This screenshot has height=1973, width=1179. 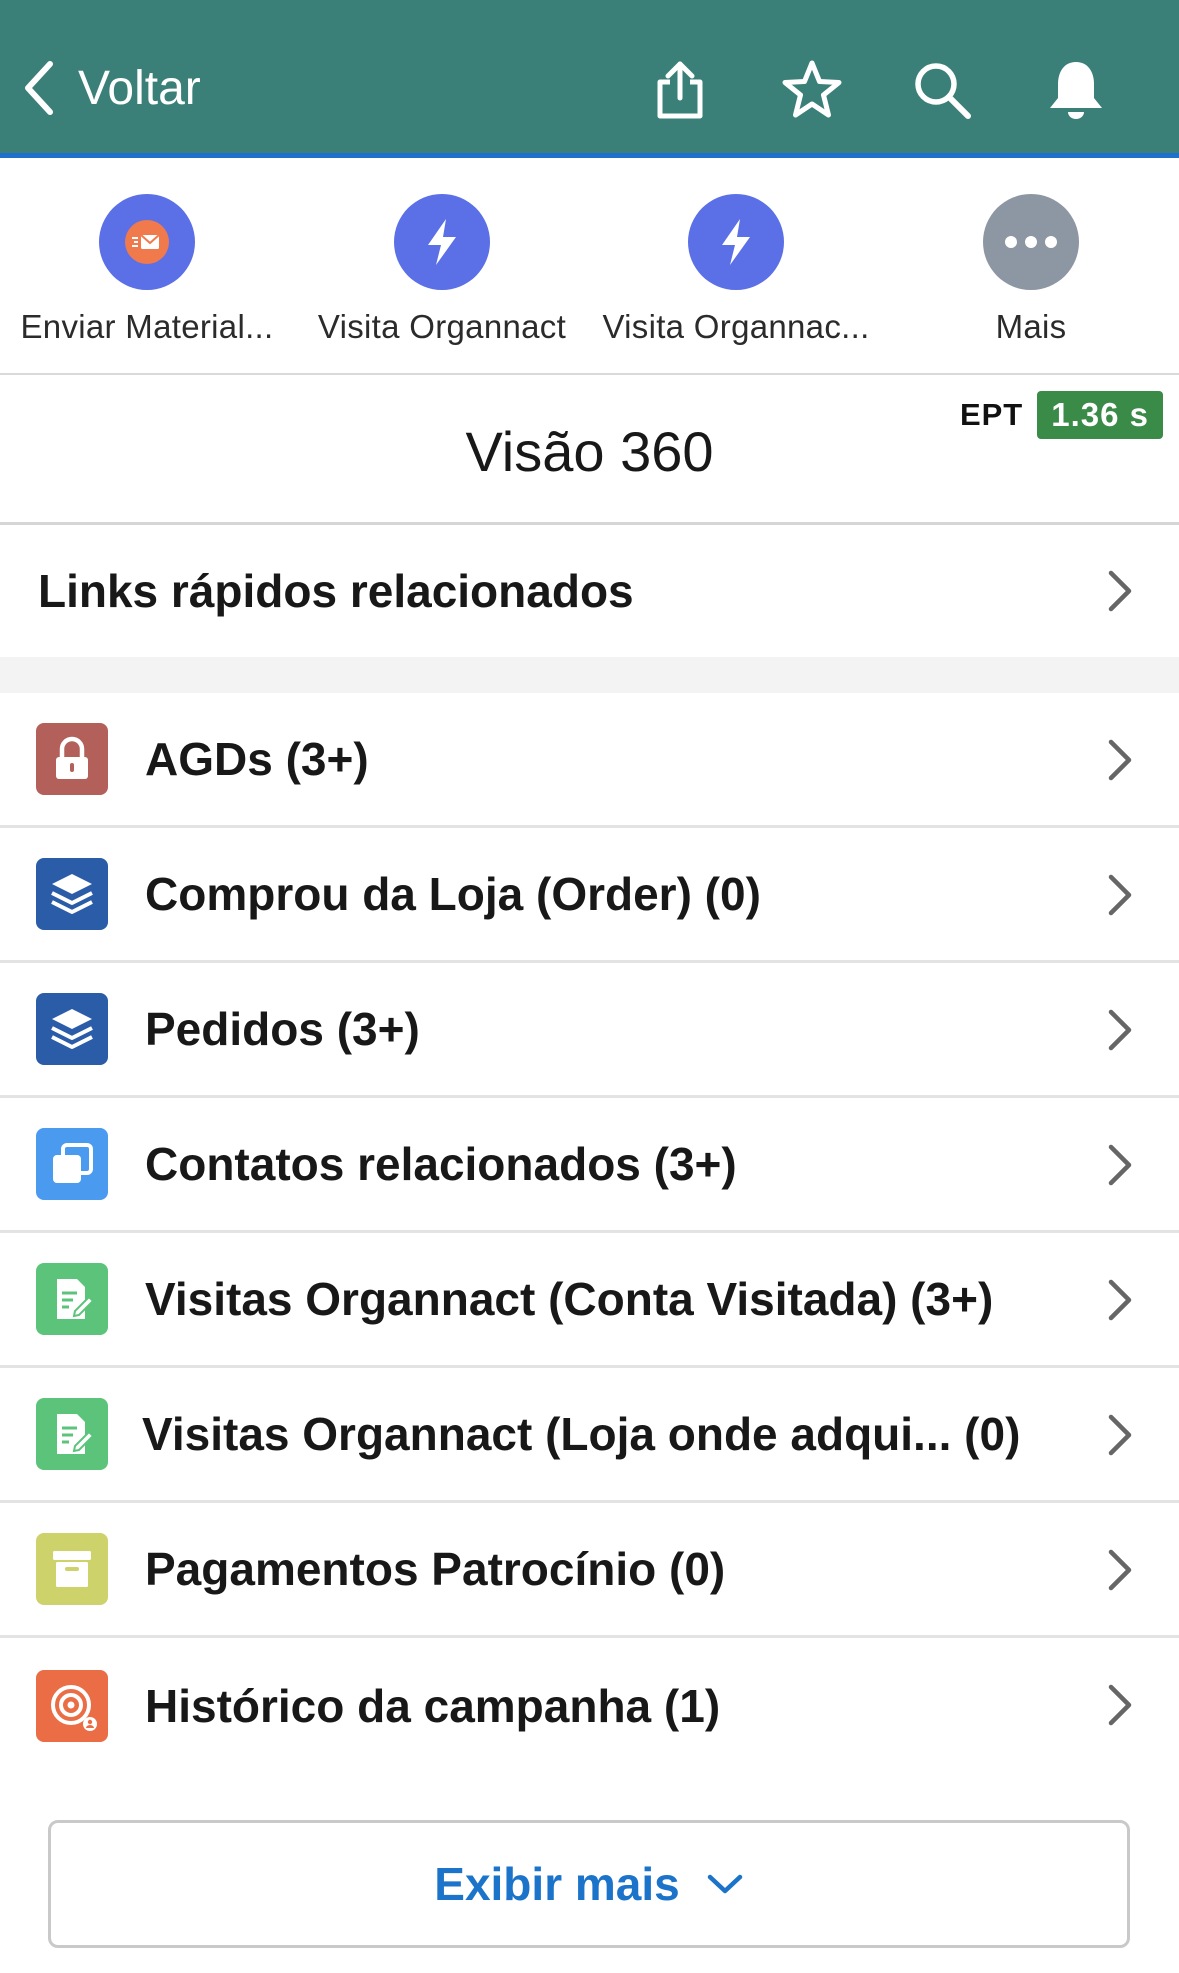 I want to click on ept-value: 1.36 s, so click(x=1100, y=415).